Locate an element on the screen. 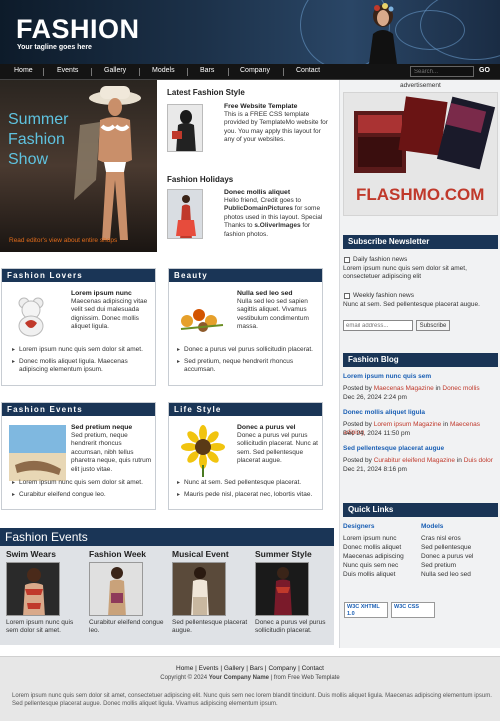 The height and width of the screenshot is (721, 500). featured-title-line: Summer is located at coordinates (38, 119).